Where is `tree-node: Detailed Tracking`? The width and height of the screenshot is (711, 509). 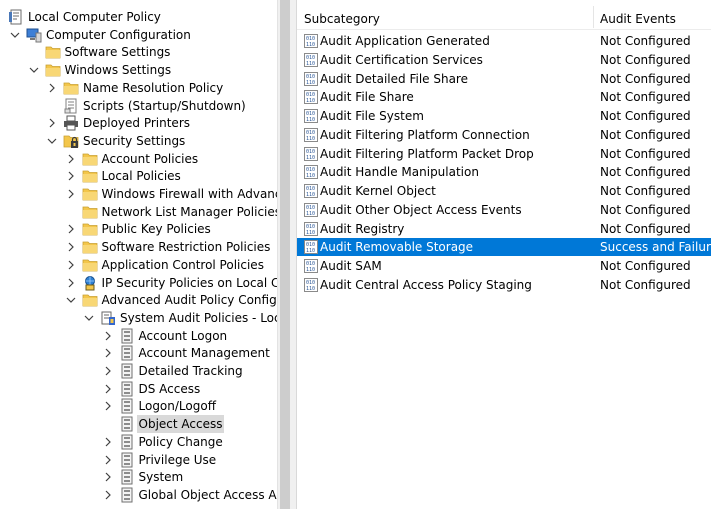
tree-node: Detailed Tracking is located at coordinates (138, 371).